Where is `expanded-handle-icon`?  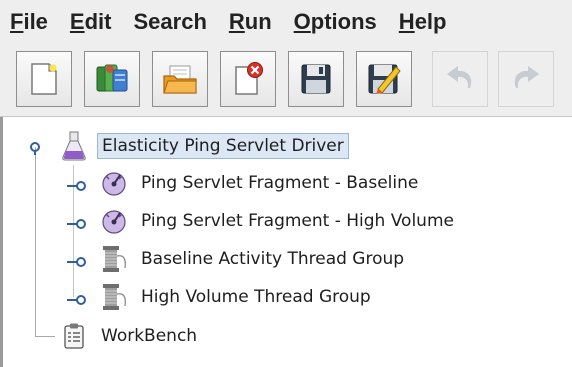 expanded-handle-icon is located at coordinates (35, 148).